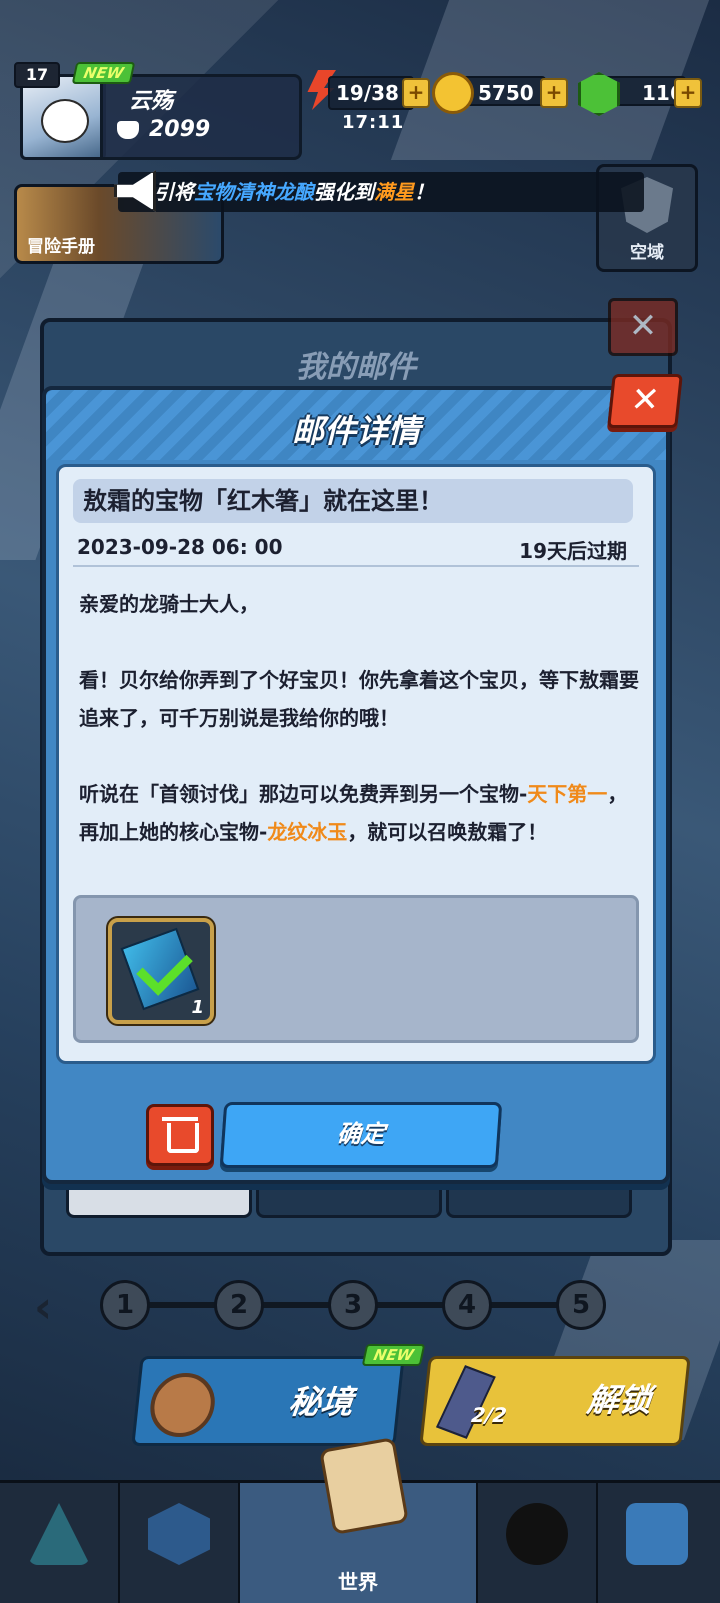 This screenshot has height=1603, width=720. Describe the element at coordinates (128, 130) in the screenshot. I see `power-icon` at that location.